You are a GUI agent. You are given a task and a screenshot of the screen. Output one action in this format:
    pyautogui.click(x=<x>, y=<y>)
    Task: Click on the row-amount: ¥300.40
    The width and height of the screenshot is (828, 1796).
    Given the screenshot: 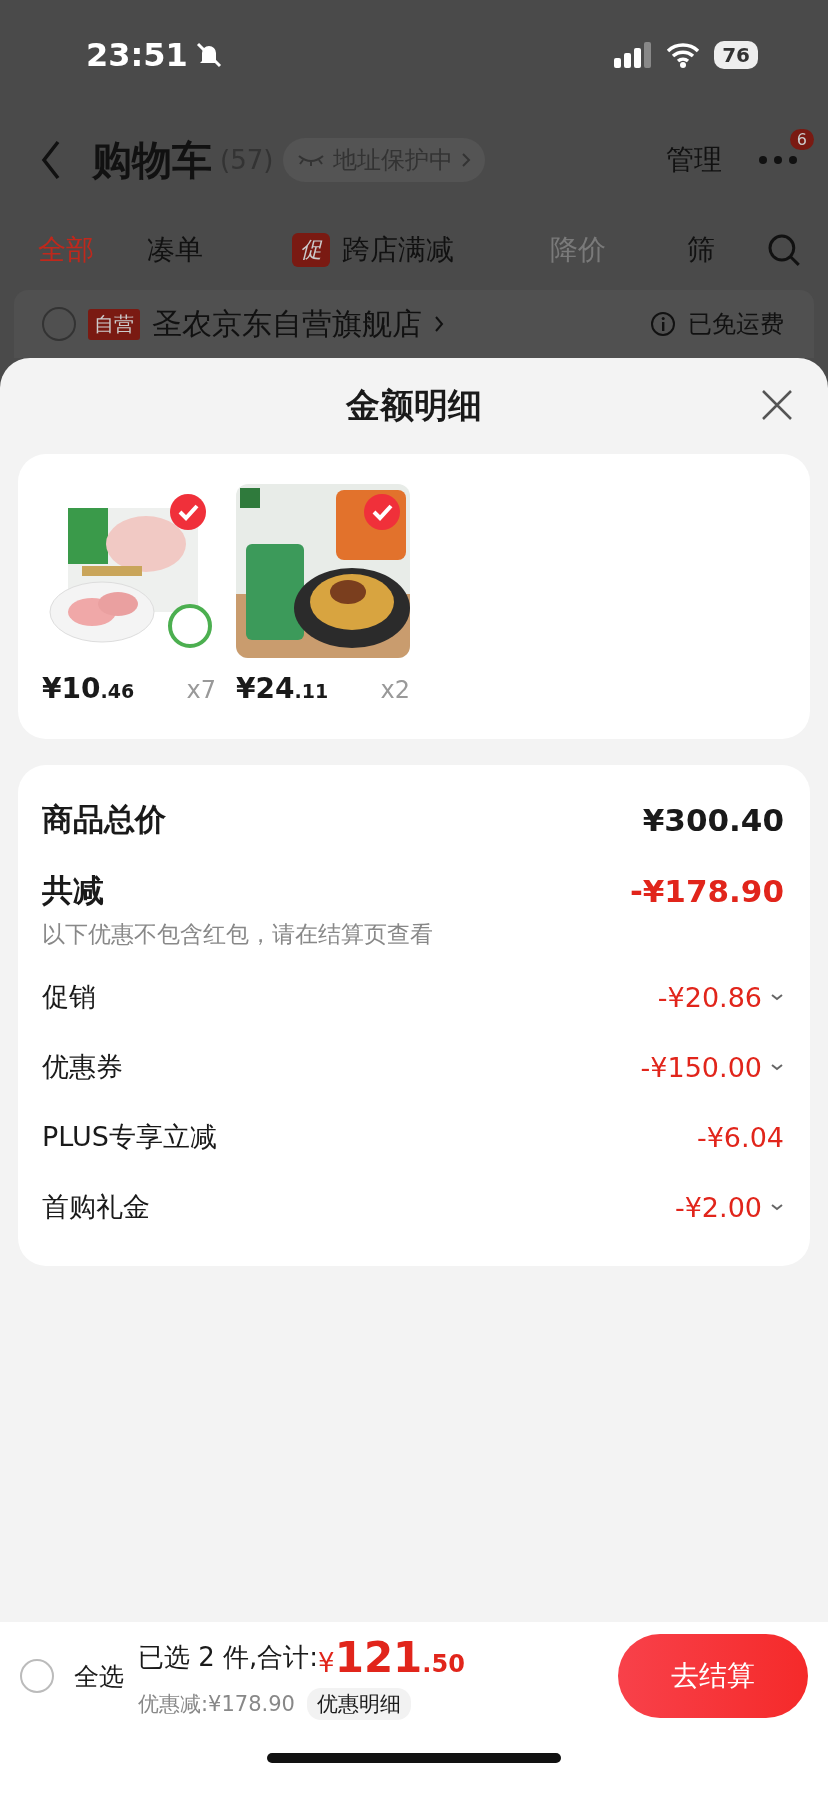 What is the action you would take?
    pyautogui.click(x=713, y=820)
    